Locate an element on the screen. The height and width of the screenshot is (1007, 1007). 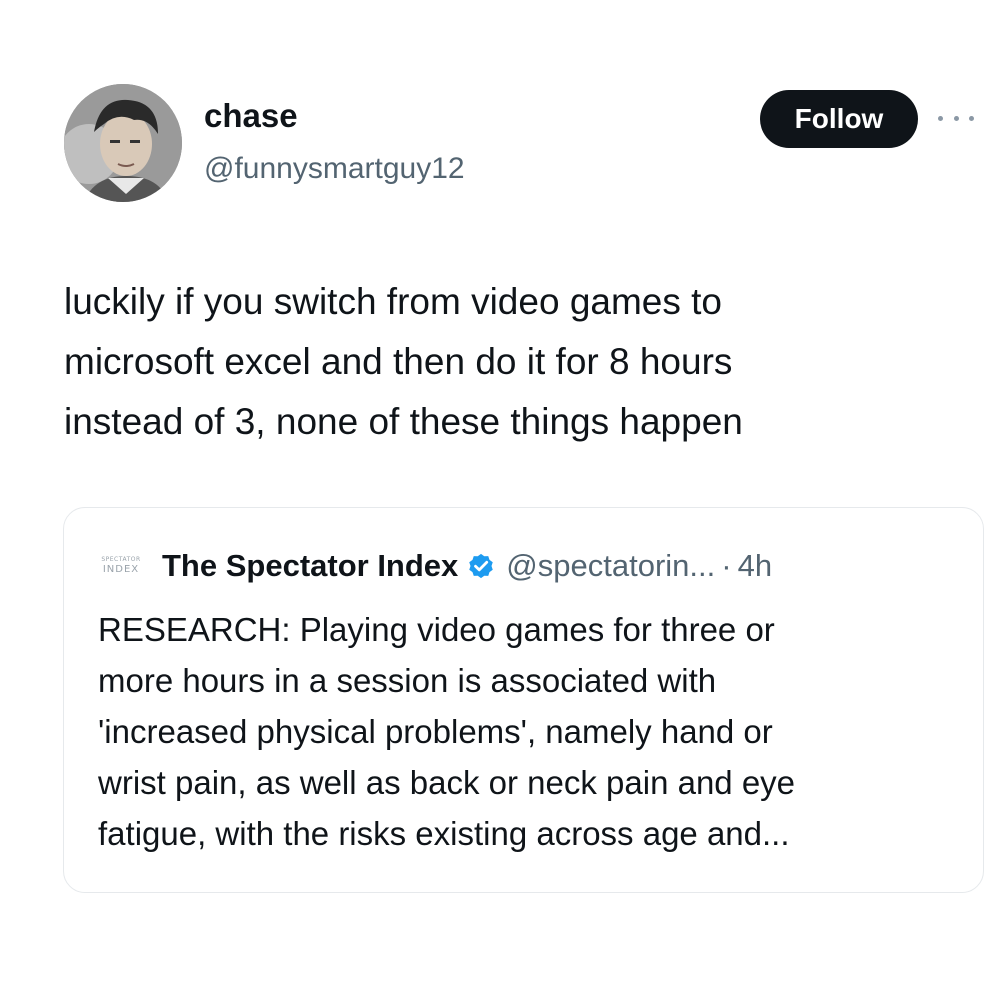
more-horizontal-icon is located at coordinates (956, 118).